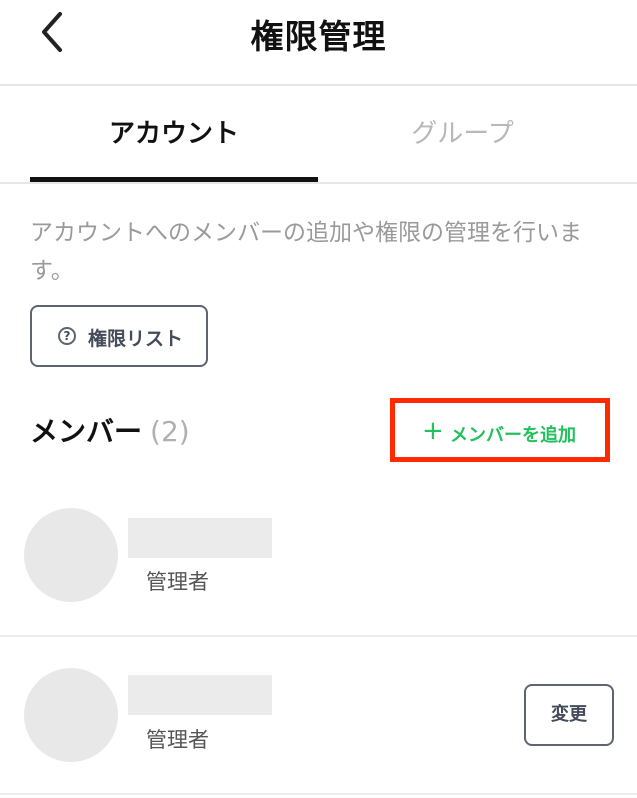  Describe the element at coordinates (513, 435) in the screenshot. I see `add-member-label: メンバーを追加` at that location.